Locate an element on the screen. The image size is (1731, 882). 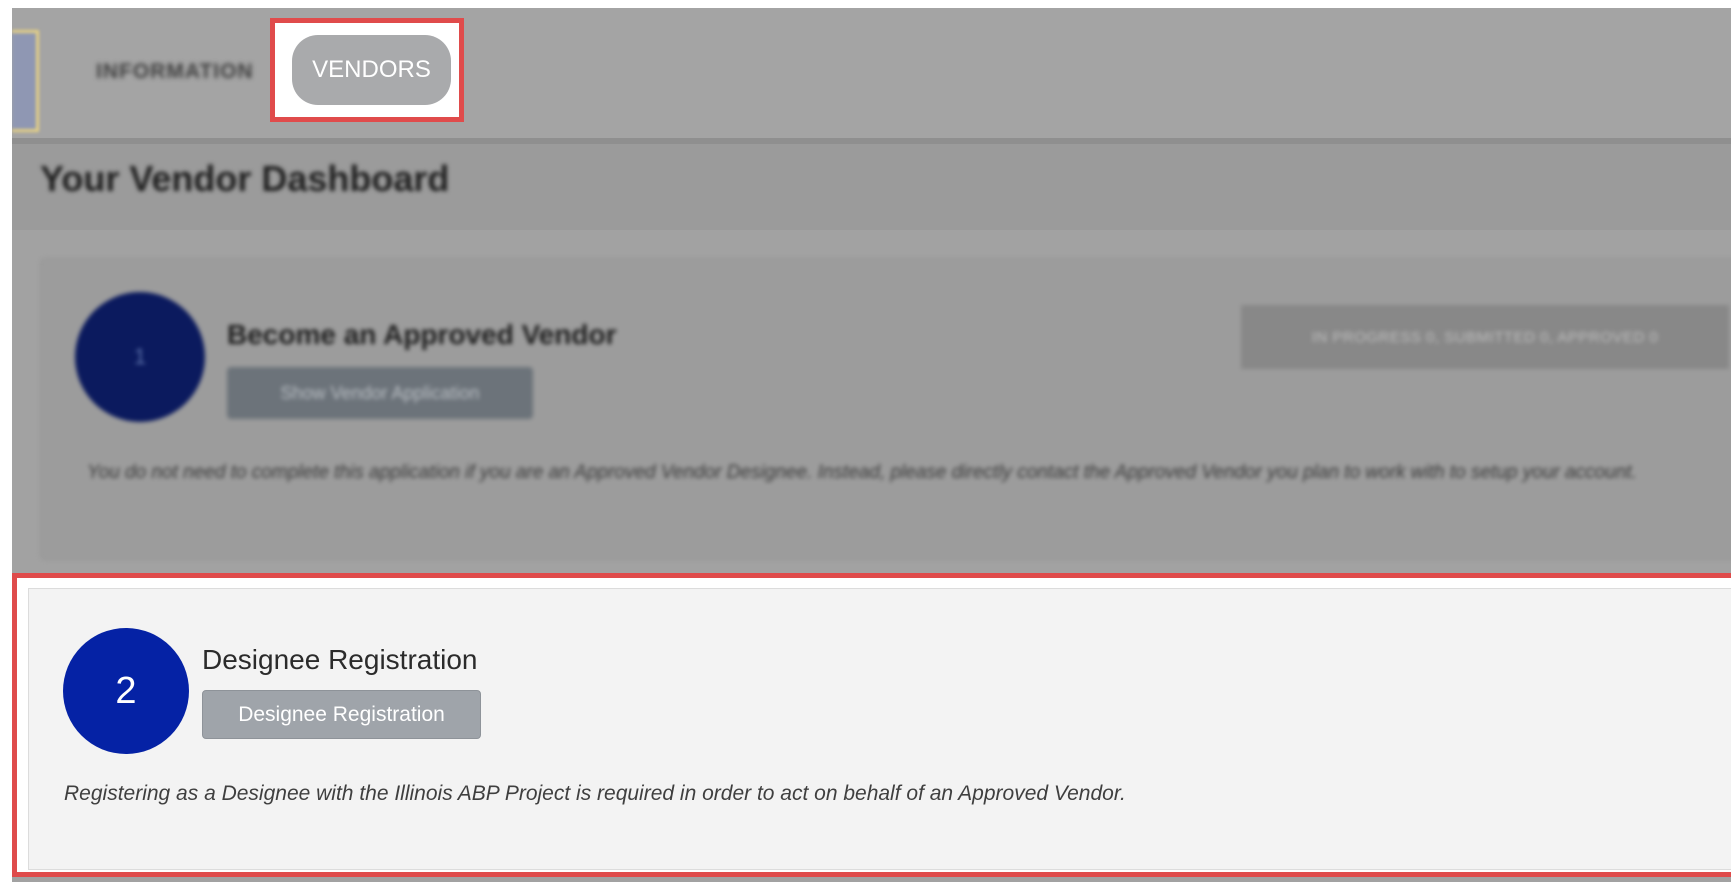
step-circle-2: 2 is located at coordinates (126, 691).